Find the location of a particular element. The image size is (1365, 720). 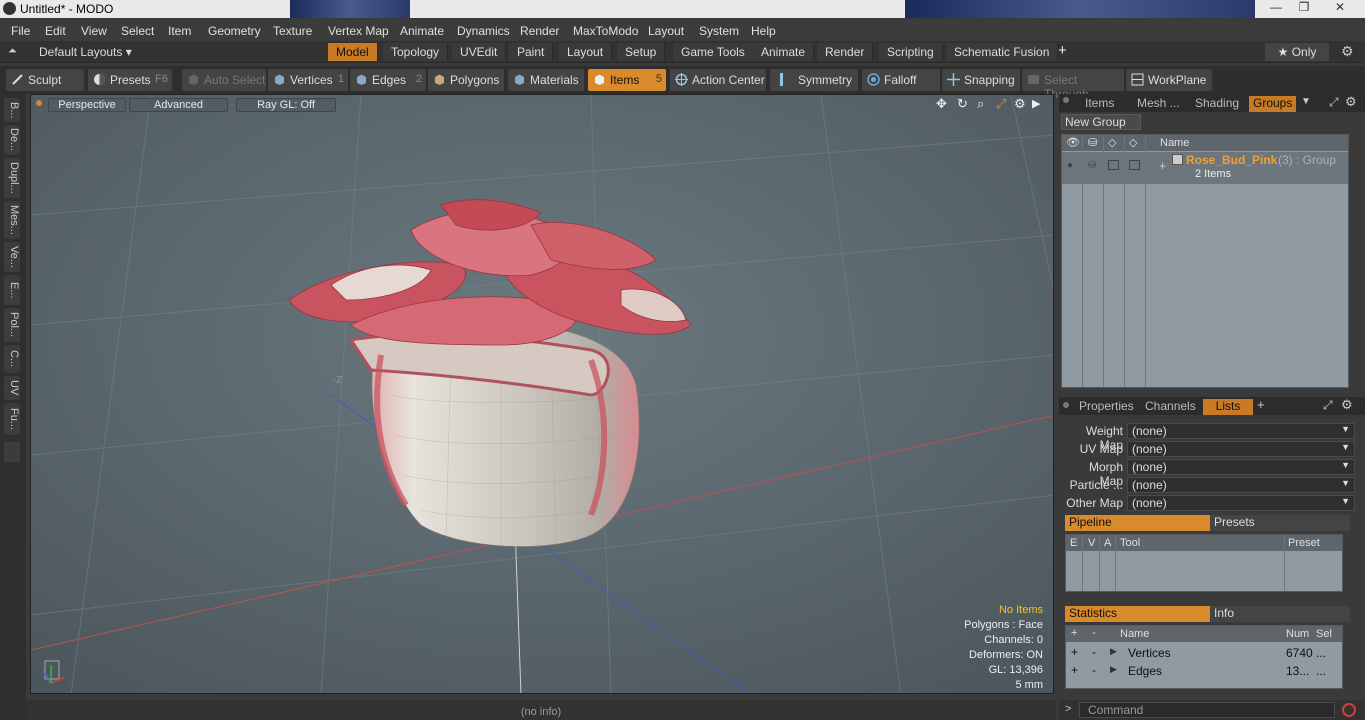

lock-icon: ⛁ is located at coordinates (1092, 142).